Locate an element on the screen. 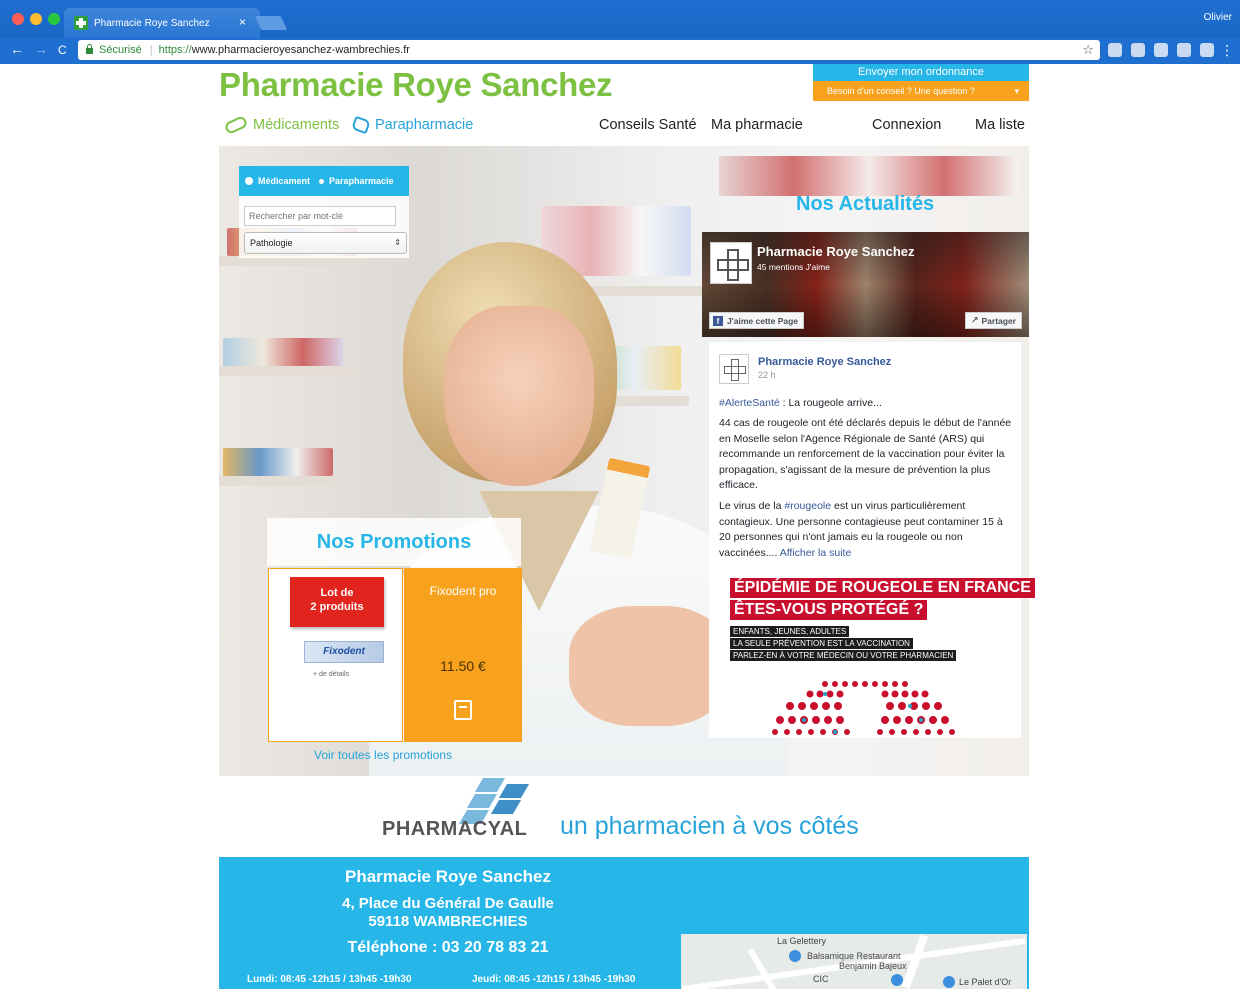 This screenshot has width=1240, height=989. nav-parapharmacie: Parapharmacie is located at coordinates (412, 125).